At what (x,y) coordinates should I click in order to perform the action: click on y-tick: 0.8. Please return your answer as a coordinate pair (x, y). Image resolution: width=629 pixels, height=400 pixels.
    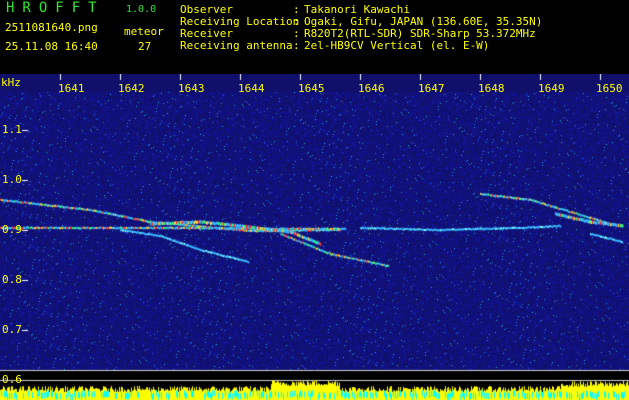
    Looking at the image, I should click on (12, 279).